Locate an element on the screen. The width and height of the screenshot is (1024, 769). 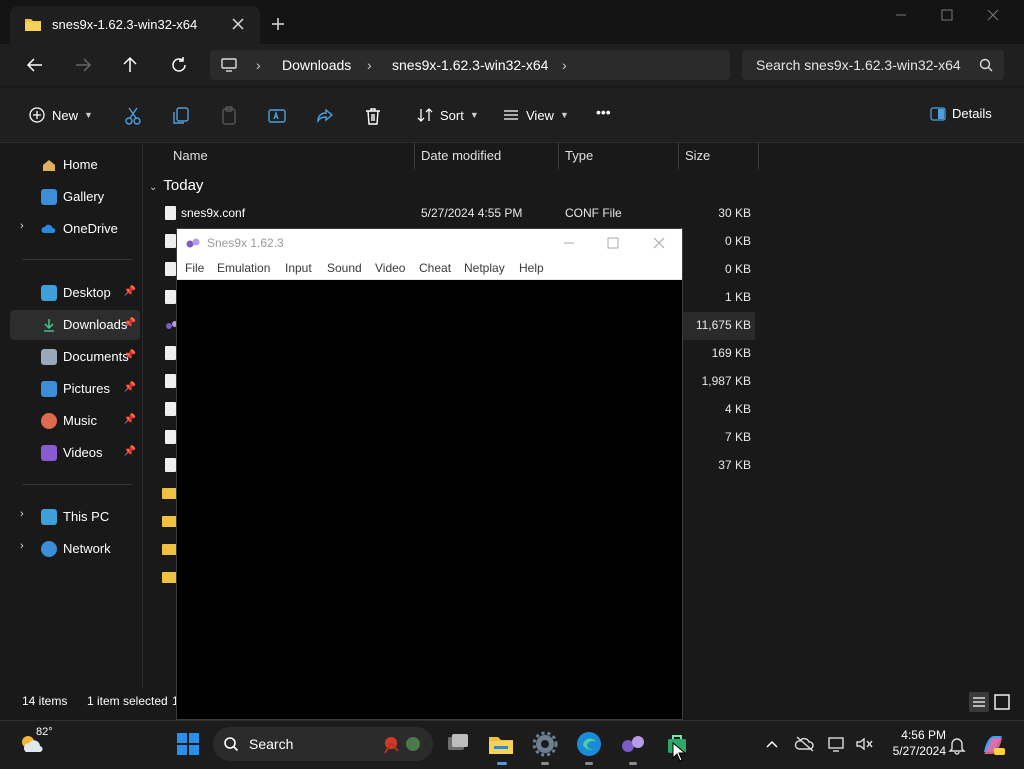
selected-row-highlight: 11,675 KB is located at coordinates (719, 326).